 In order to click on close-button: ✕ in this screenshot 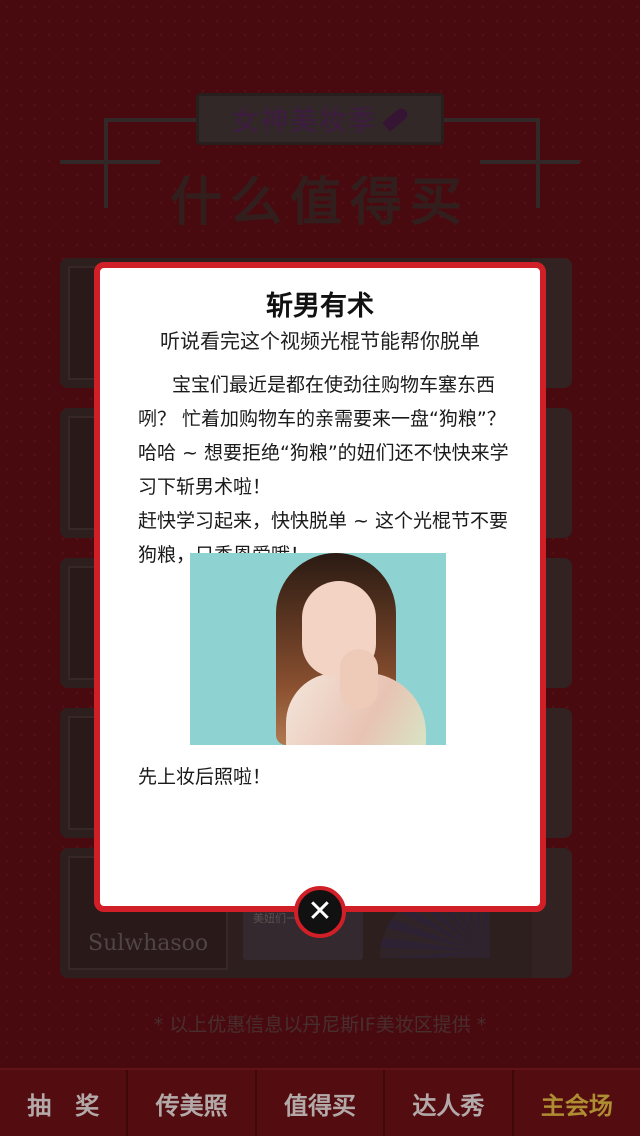, I will do `click(320, 912)`.